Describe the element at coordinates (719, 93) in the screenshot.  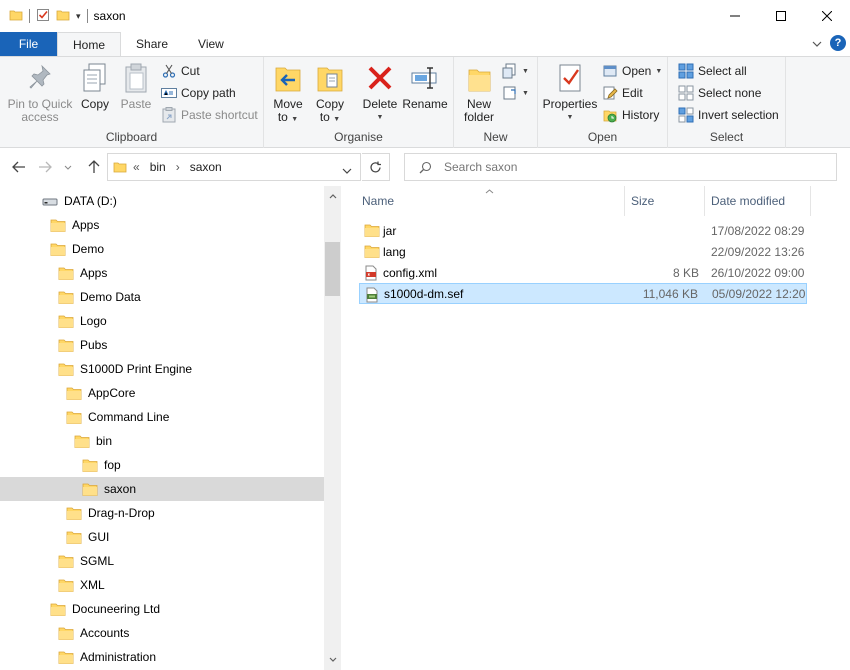
I see `select-none-button: Select none` at that location.